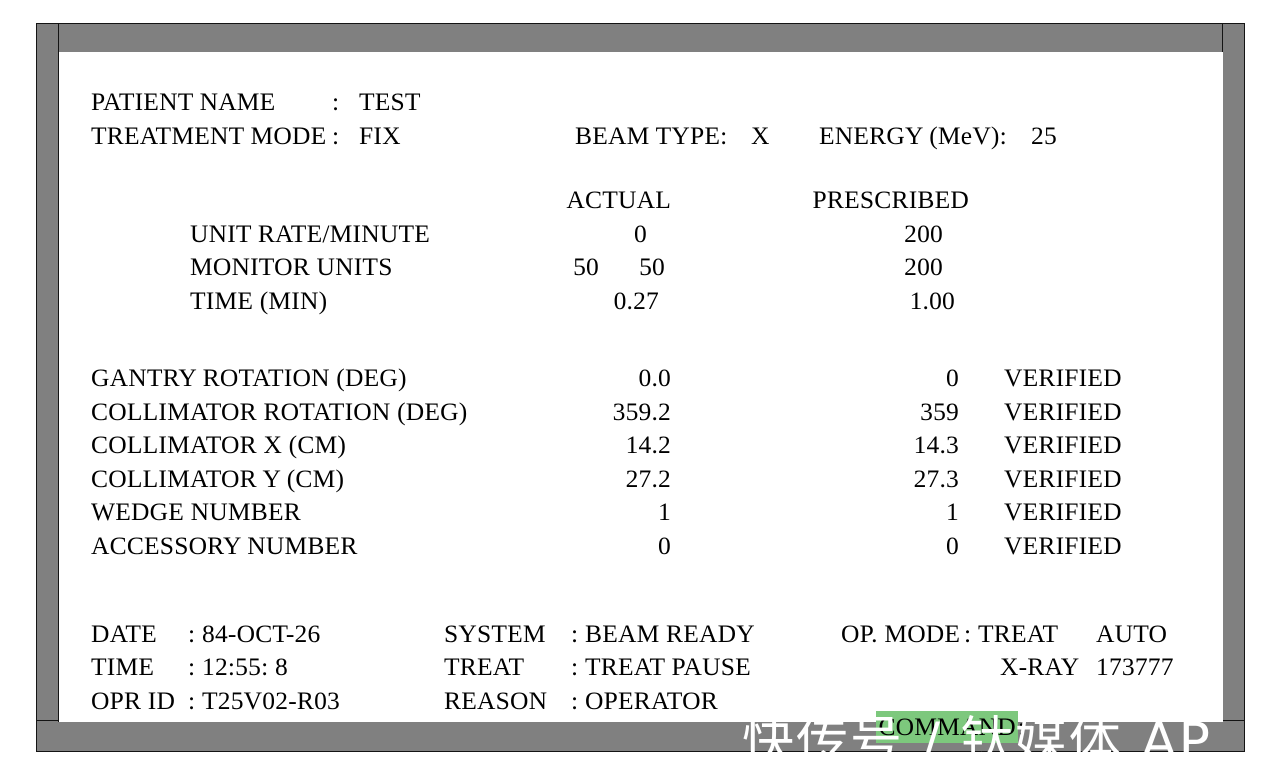  I want to click on param-row-prescribed: 27.3, so click(936, 478).